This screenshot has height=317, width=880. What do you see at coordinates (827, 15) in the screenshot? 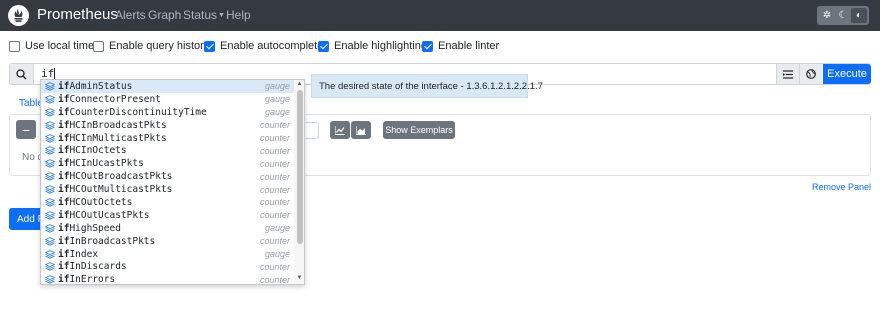
I see `sun-icon: ✲` at bounding box center [827, 15].